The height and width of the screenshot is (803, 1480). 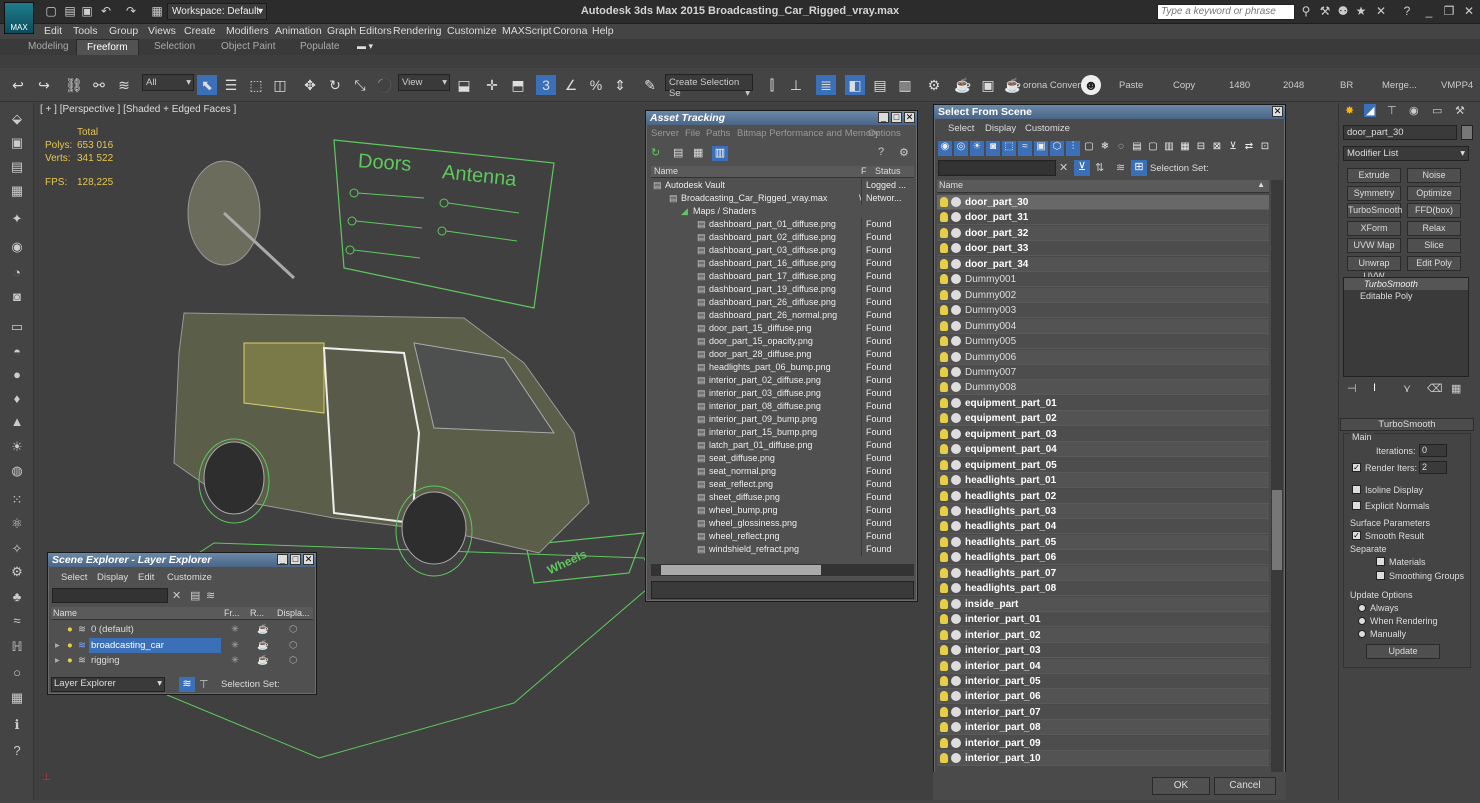 I want to click on sync-selection-icon: ⇄, so click(x=1249, y=148).